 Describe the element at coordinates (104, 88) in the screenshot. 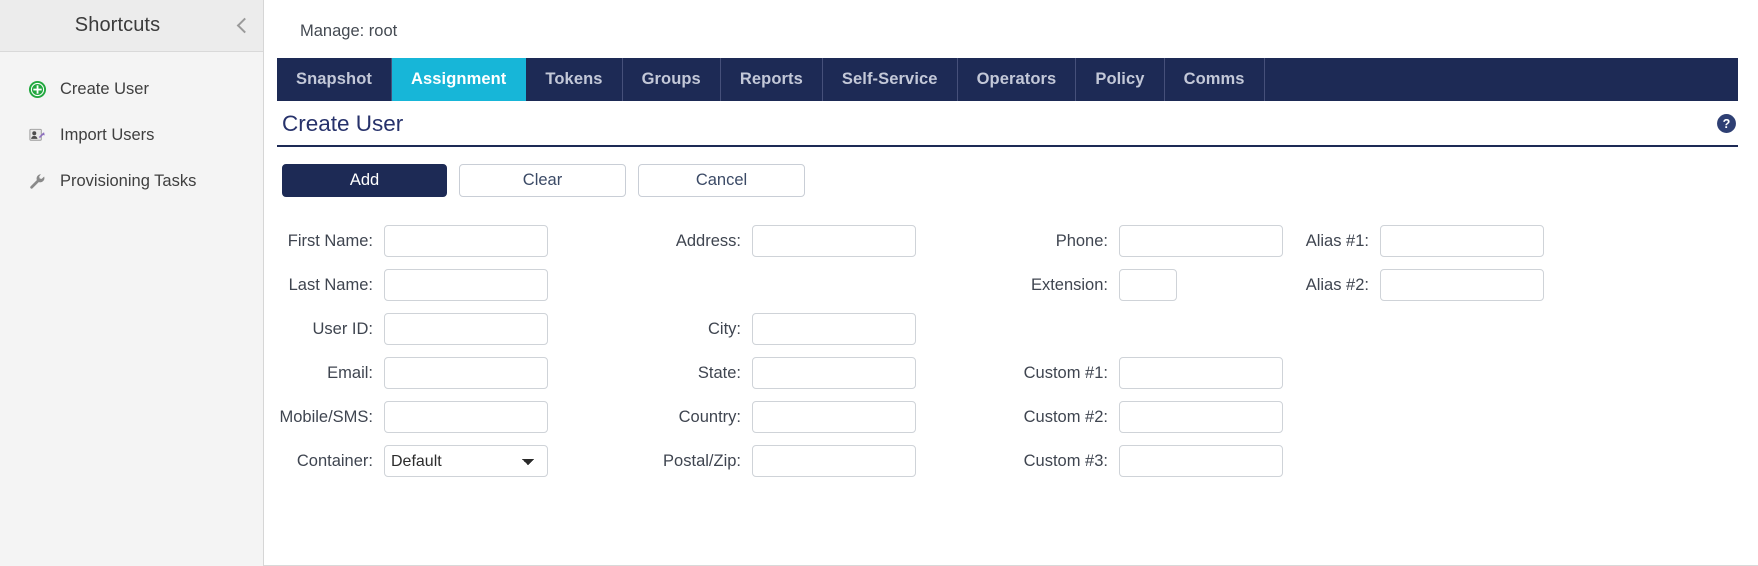

I see `sidebar-item-label: Create User` at that location.